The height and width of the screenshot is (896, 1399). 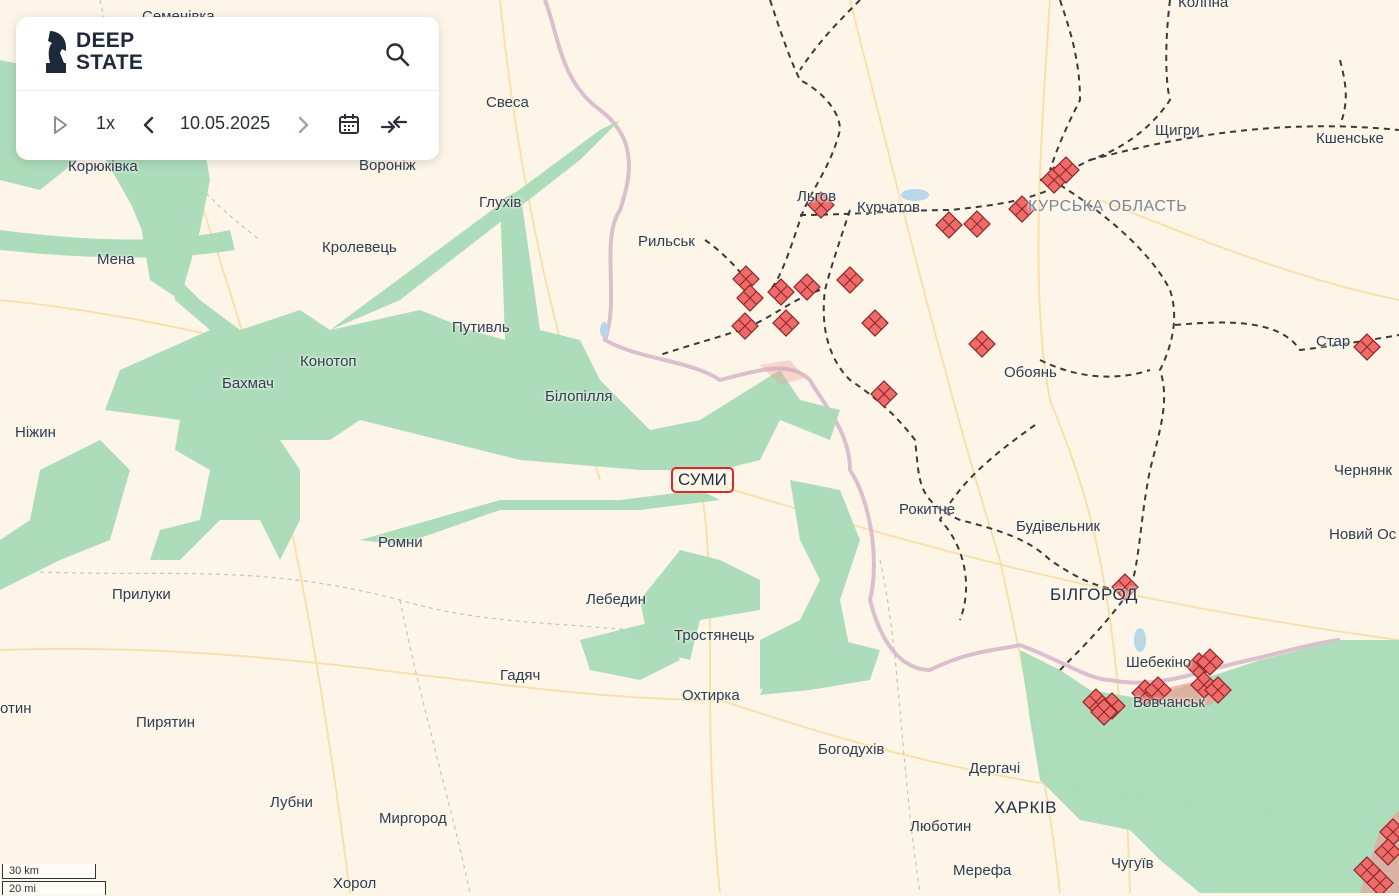 What do you see at coordinates (105, 40) in the screenshot?
I see `logo-line-1: DEEP` at bounding box center [105, 40].